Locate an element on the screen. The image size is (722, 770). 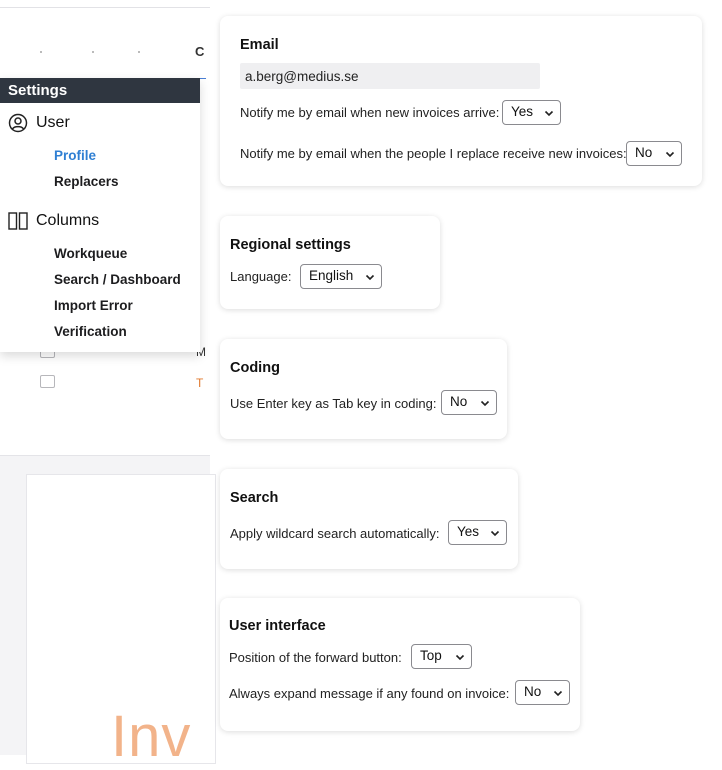
coding-title: Coding is located at coordinates (255, 368).